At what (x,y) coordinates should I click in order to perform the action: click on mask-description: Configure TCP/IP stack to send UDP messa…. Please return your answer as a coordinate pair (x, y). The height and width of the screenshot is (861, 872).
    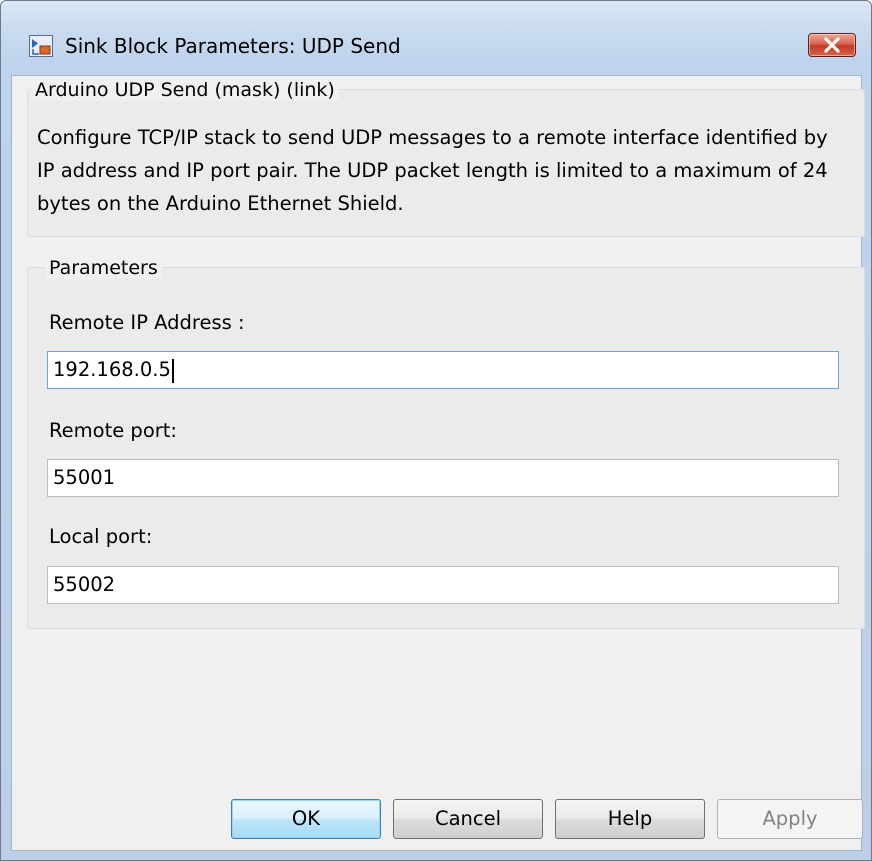
    Looking at the image, I should click on (432, 170).